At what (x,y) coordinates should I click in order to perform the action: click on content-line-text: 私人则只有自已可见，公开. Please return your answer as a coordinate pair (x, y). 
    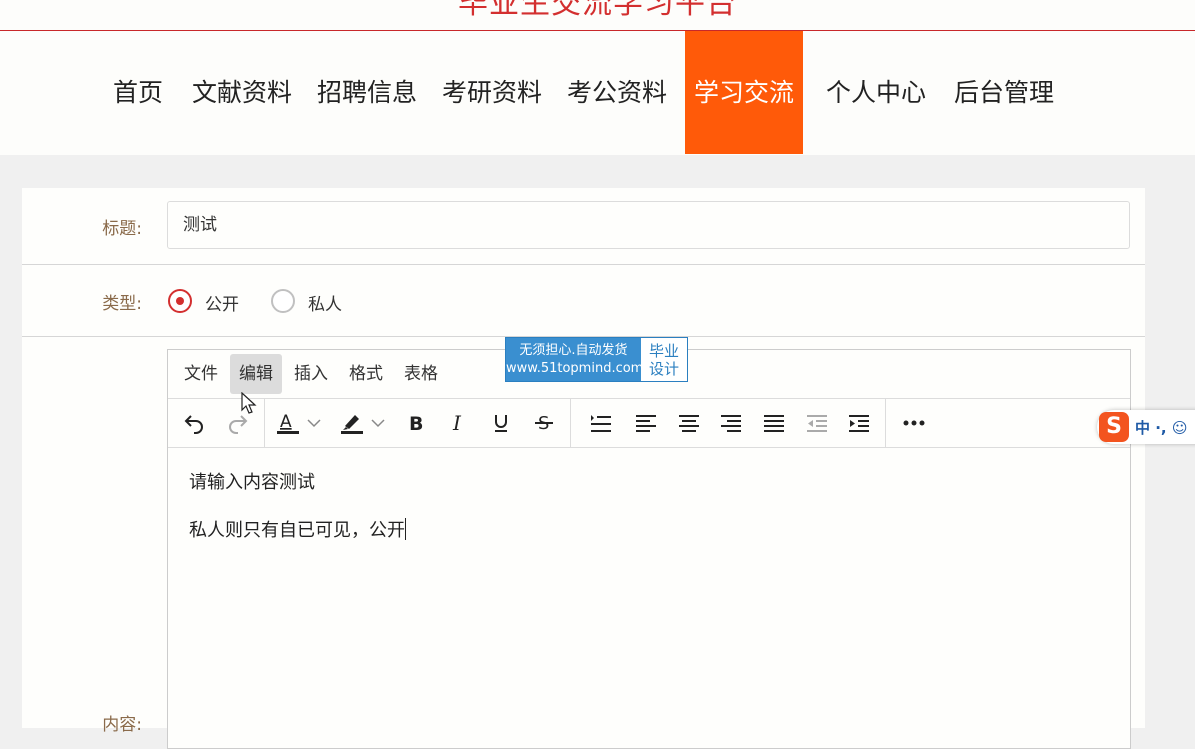
    Looking at the image, I should click on (297, 530).